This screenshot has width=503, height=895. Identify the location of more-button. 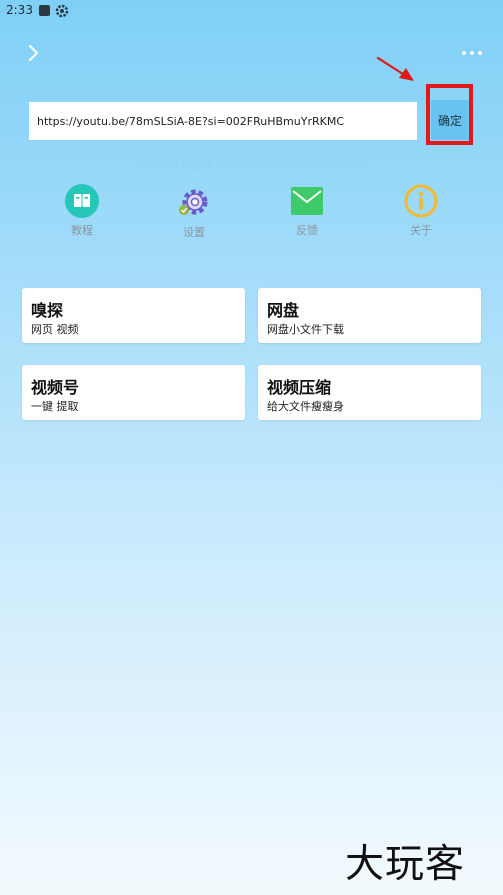
(472, 53).